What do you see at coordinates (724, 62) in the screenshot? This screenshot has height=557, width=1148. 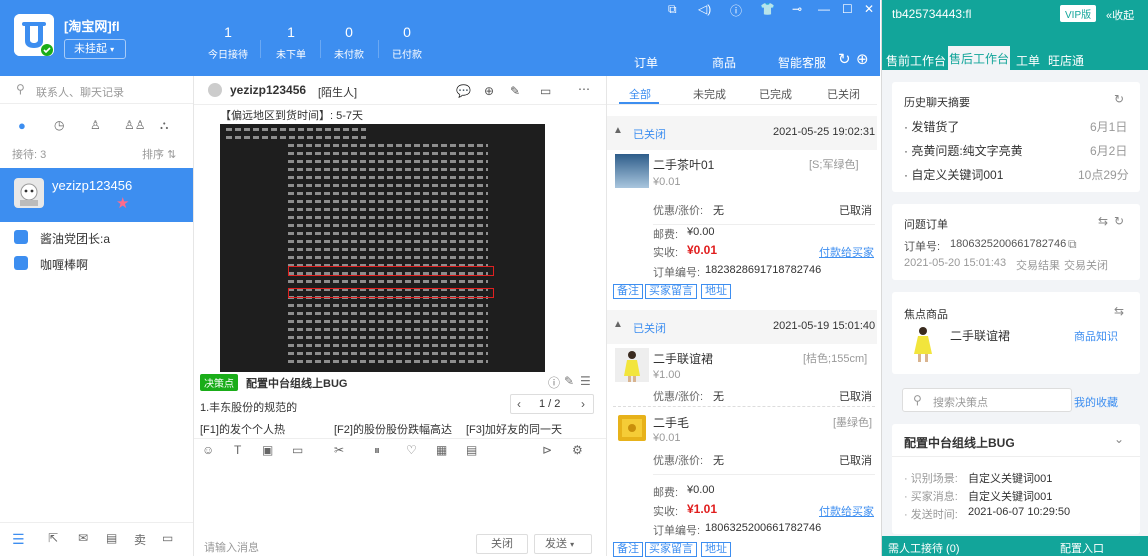 I see `tab-products: 商品` at bounding box center [724, 62].